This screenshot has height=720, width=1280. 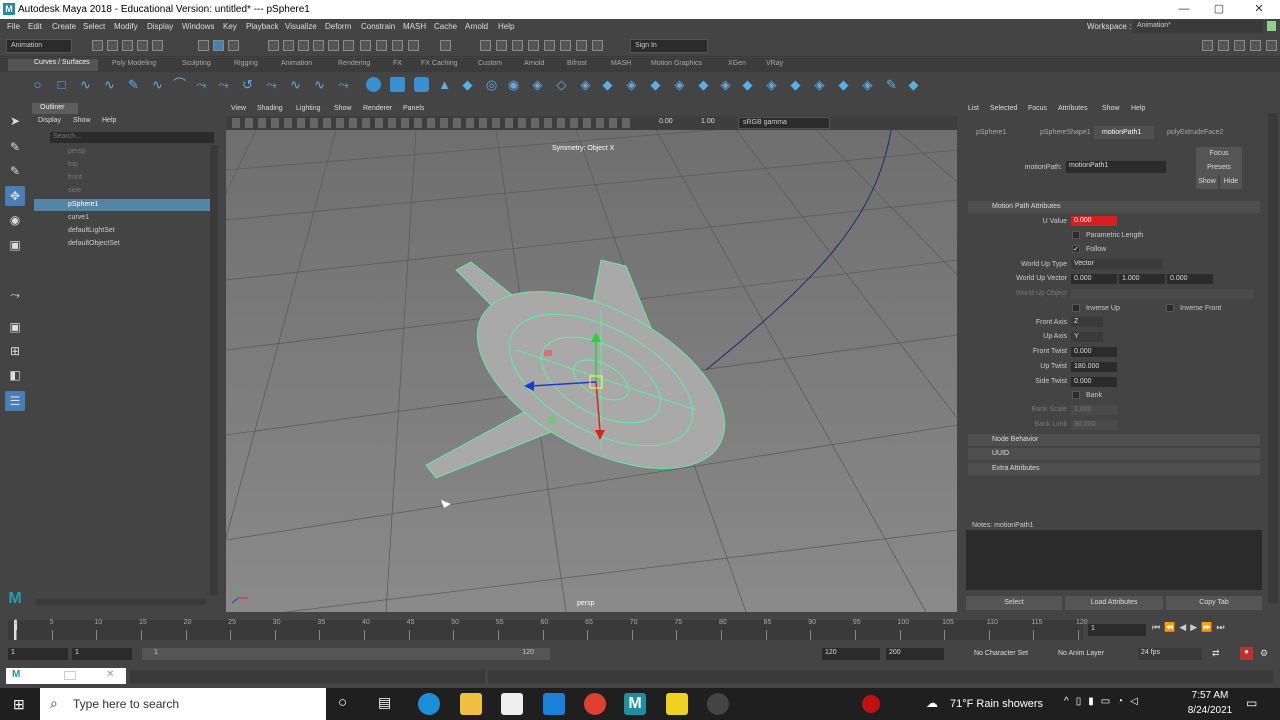 I want to click on shelf-tab-rendering: Rendering, so click(x=354, y=63).